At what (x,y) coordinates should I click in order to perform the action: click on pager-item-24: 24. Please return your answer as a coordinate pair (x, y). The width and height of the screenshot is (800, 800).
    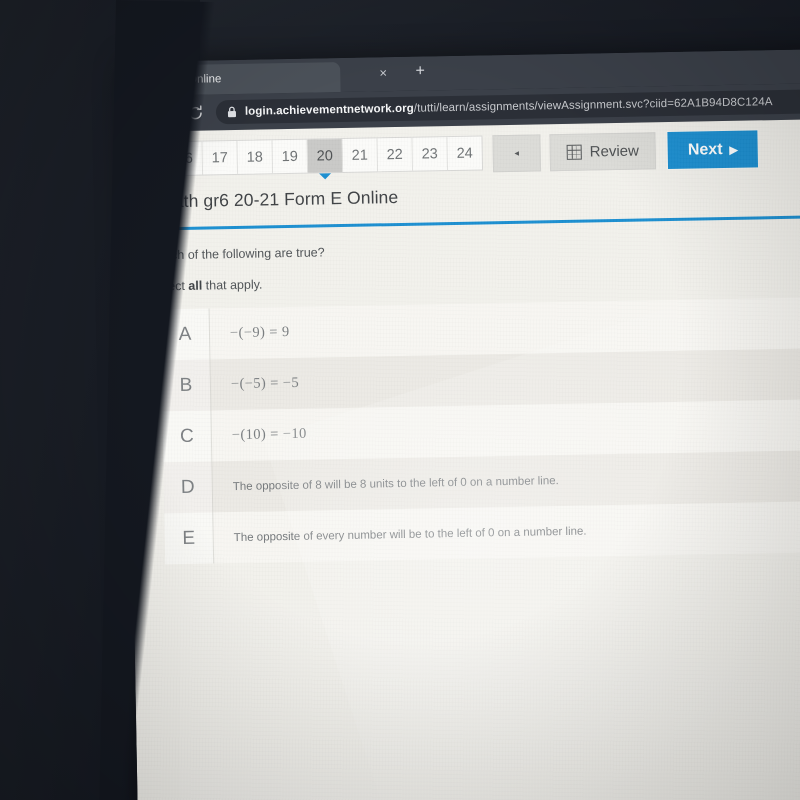
    Looking at the image, I should click on (464, 153).